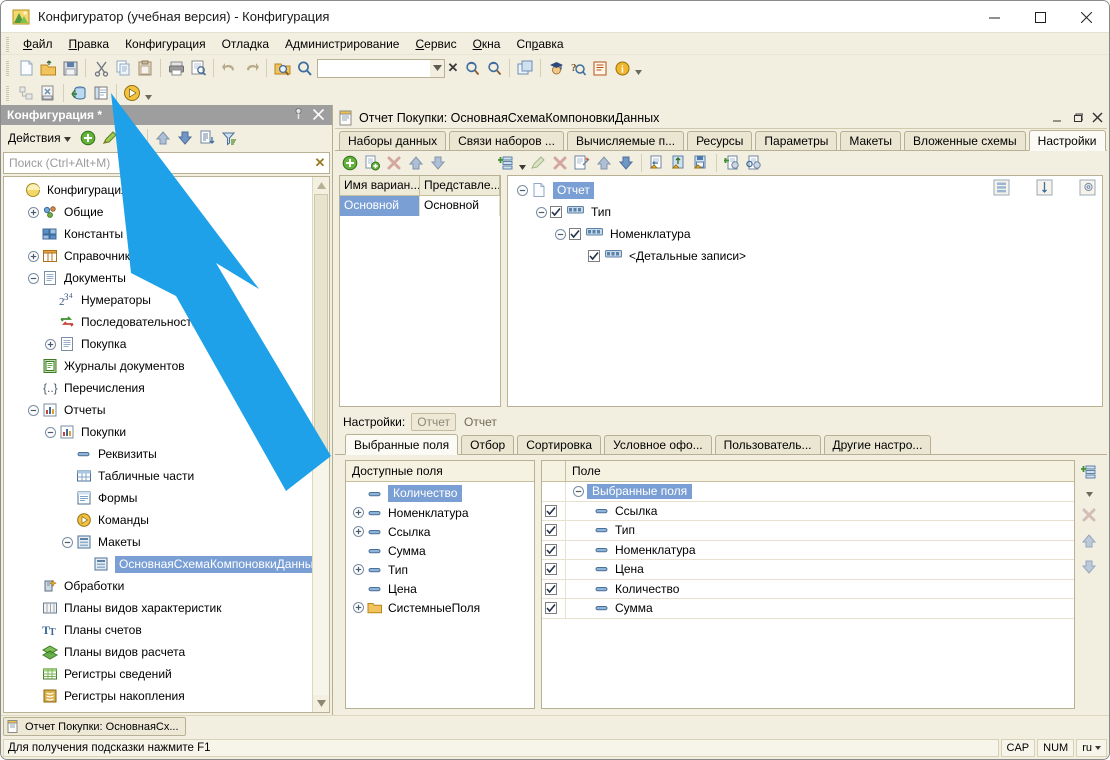 The width and height of the screenshot is (1110, 760). Describe the element at coordinates (402, 444) in the screenshot. I see `sub-tab-0: Выбранные поля` at that location.